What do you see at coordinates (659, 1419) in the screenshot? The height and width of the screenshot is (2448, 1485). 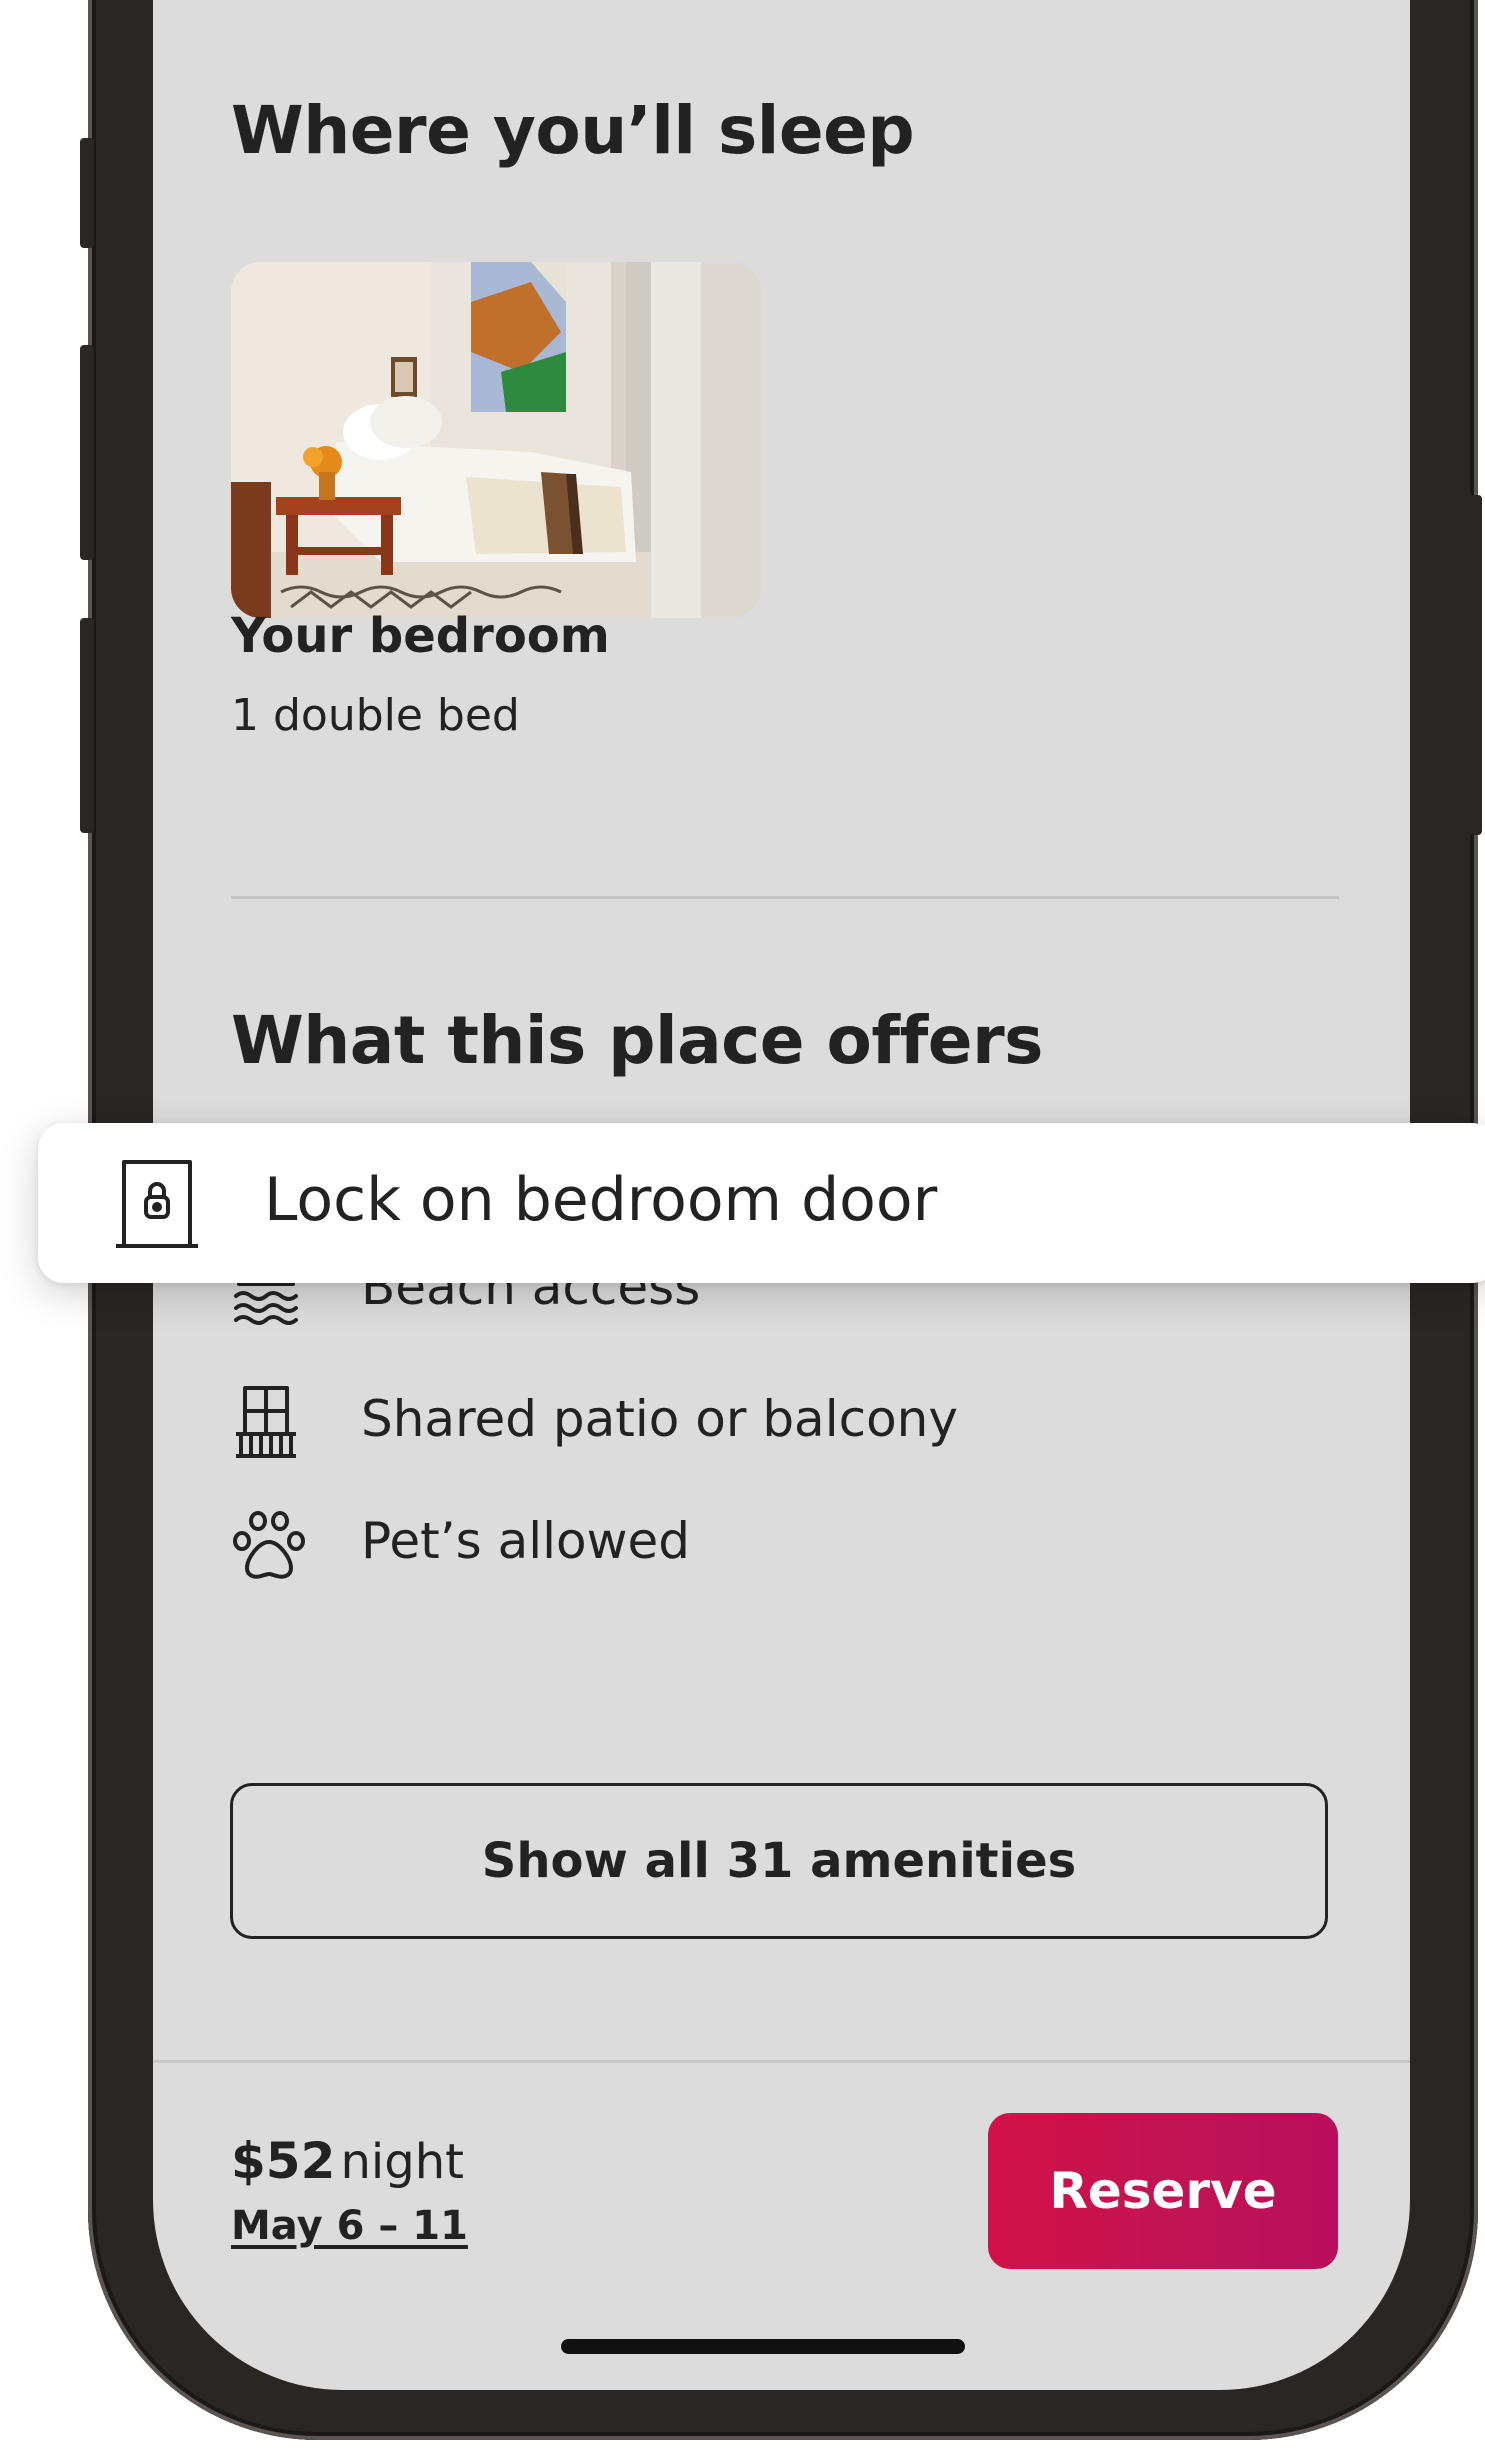 I see `amenity-label: Shared patio or balcony` at bounding box center [659, 1419].